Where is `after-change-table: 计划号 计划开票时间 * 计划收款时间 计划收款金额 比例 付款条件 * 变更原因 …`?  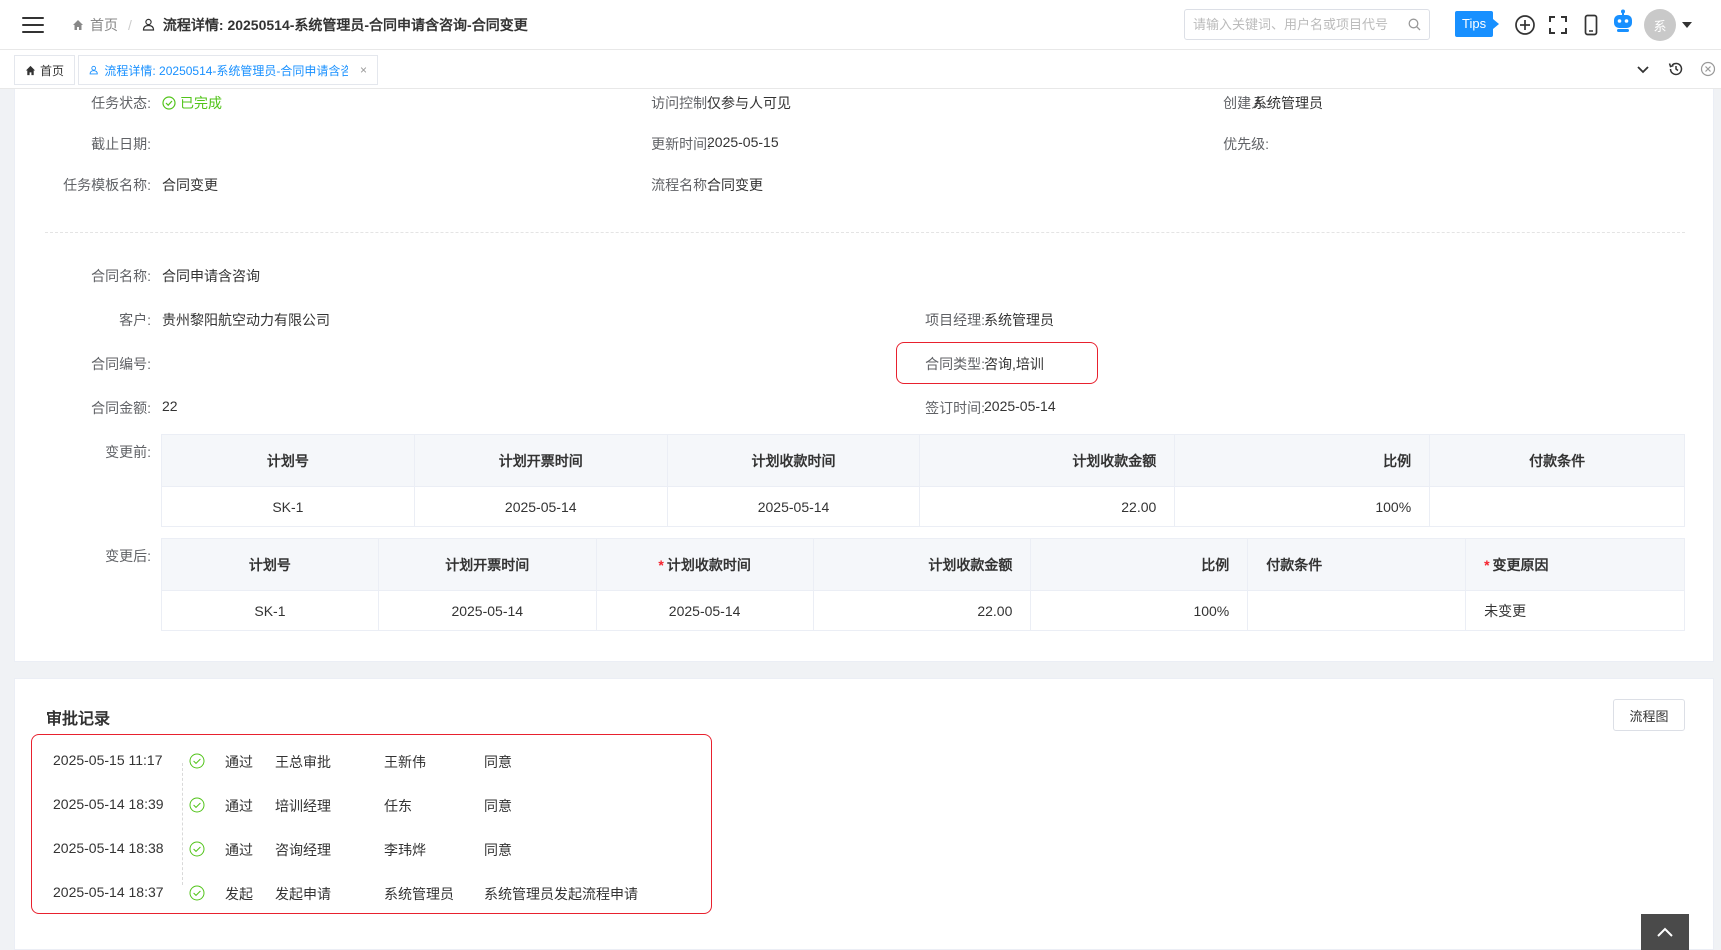
after-change-table: 计划号 计划开票时间 * 计划收款时间 计划收款金额 比例 付款条件 * 变更原因 … is located at coordinates (923, 584).